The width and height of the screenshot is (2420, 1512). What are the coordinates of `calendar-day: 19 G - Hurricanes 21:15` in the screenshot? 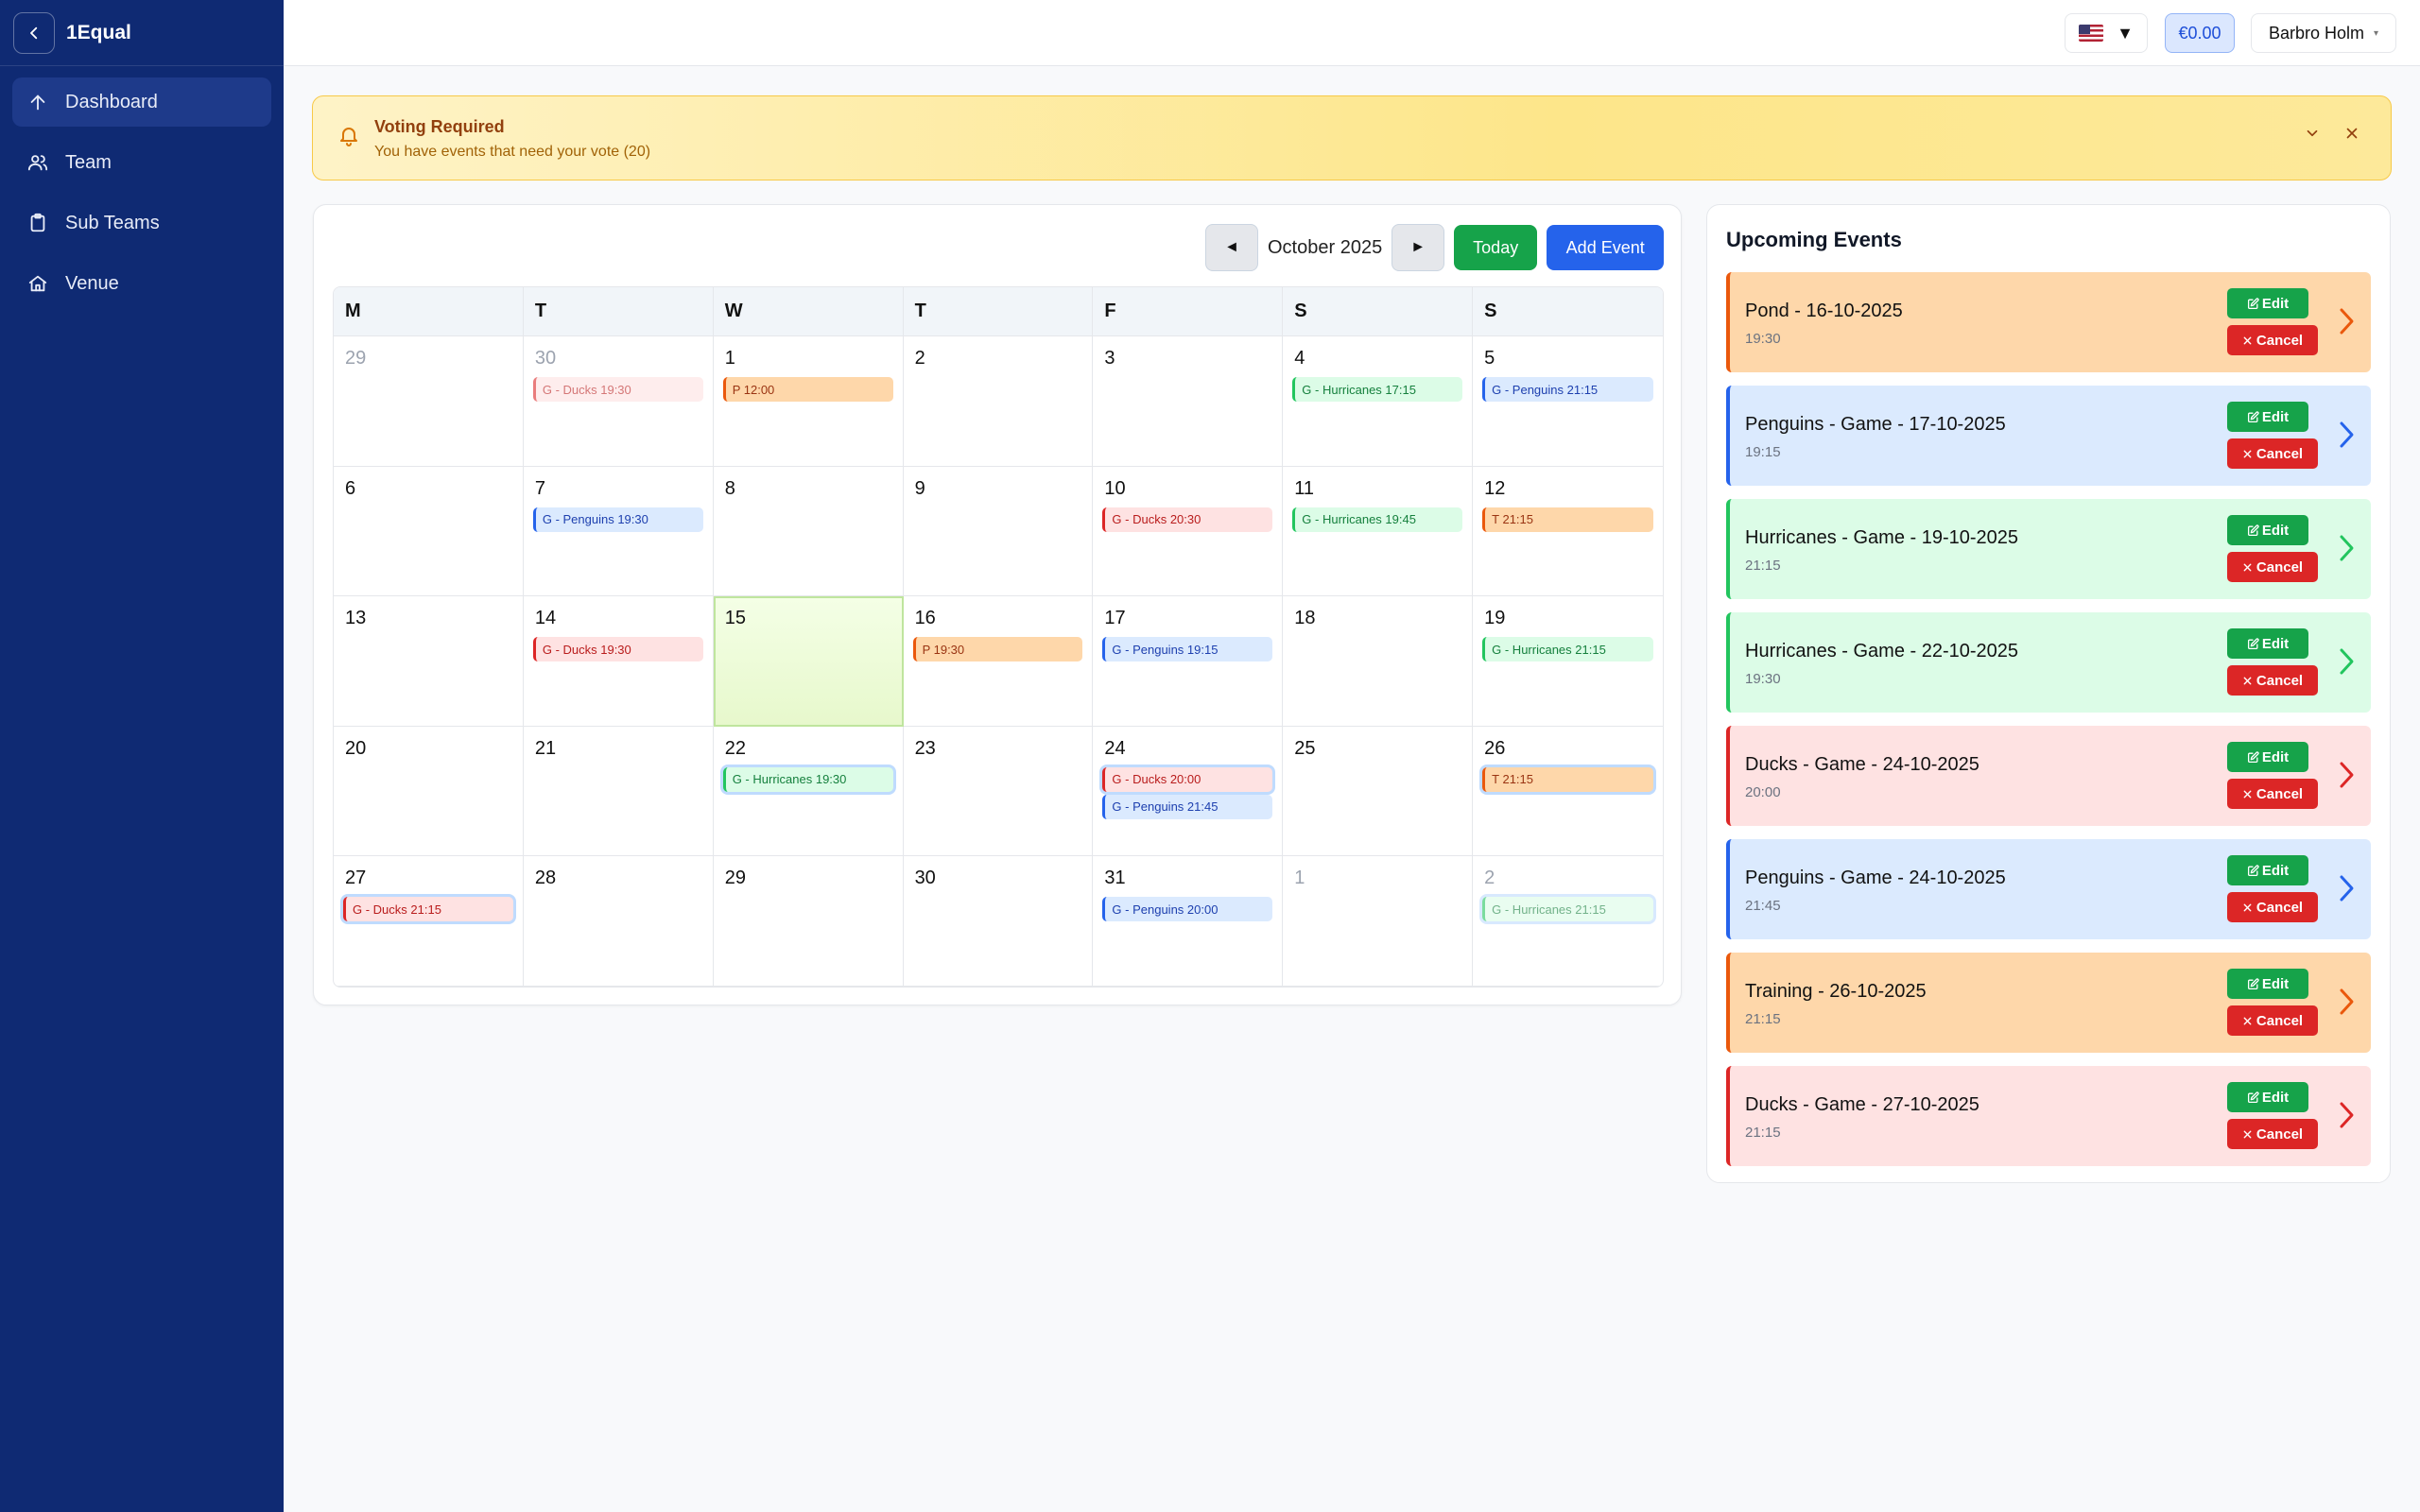 It's located at (1568, 661).